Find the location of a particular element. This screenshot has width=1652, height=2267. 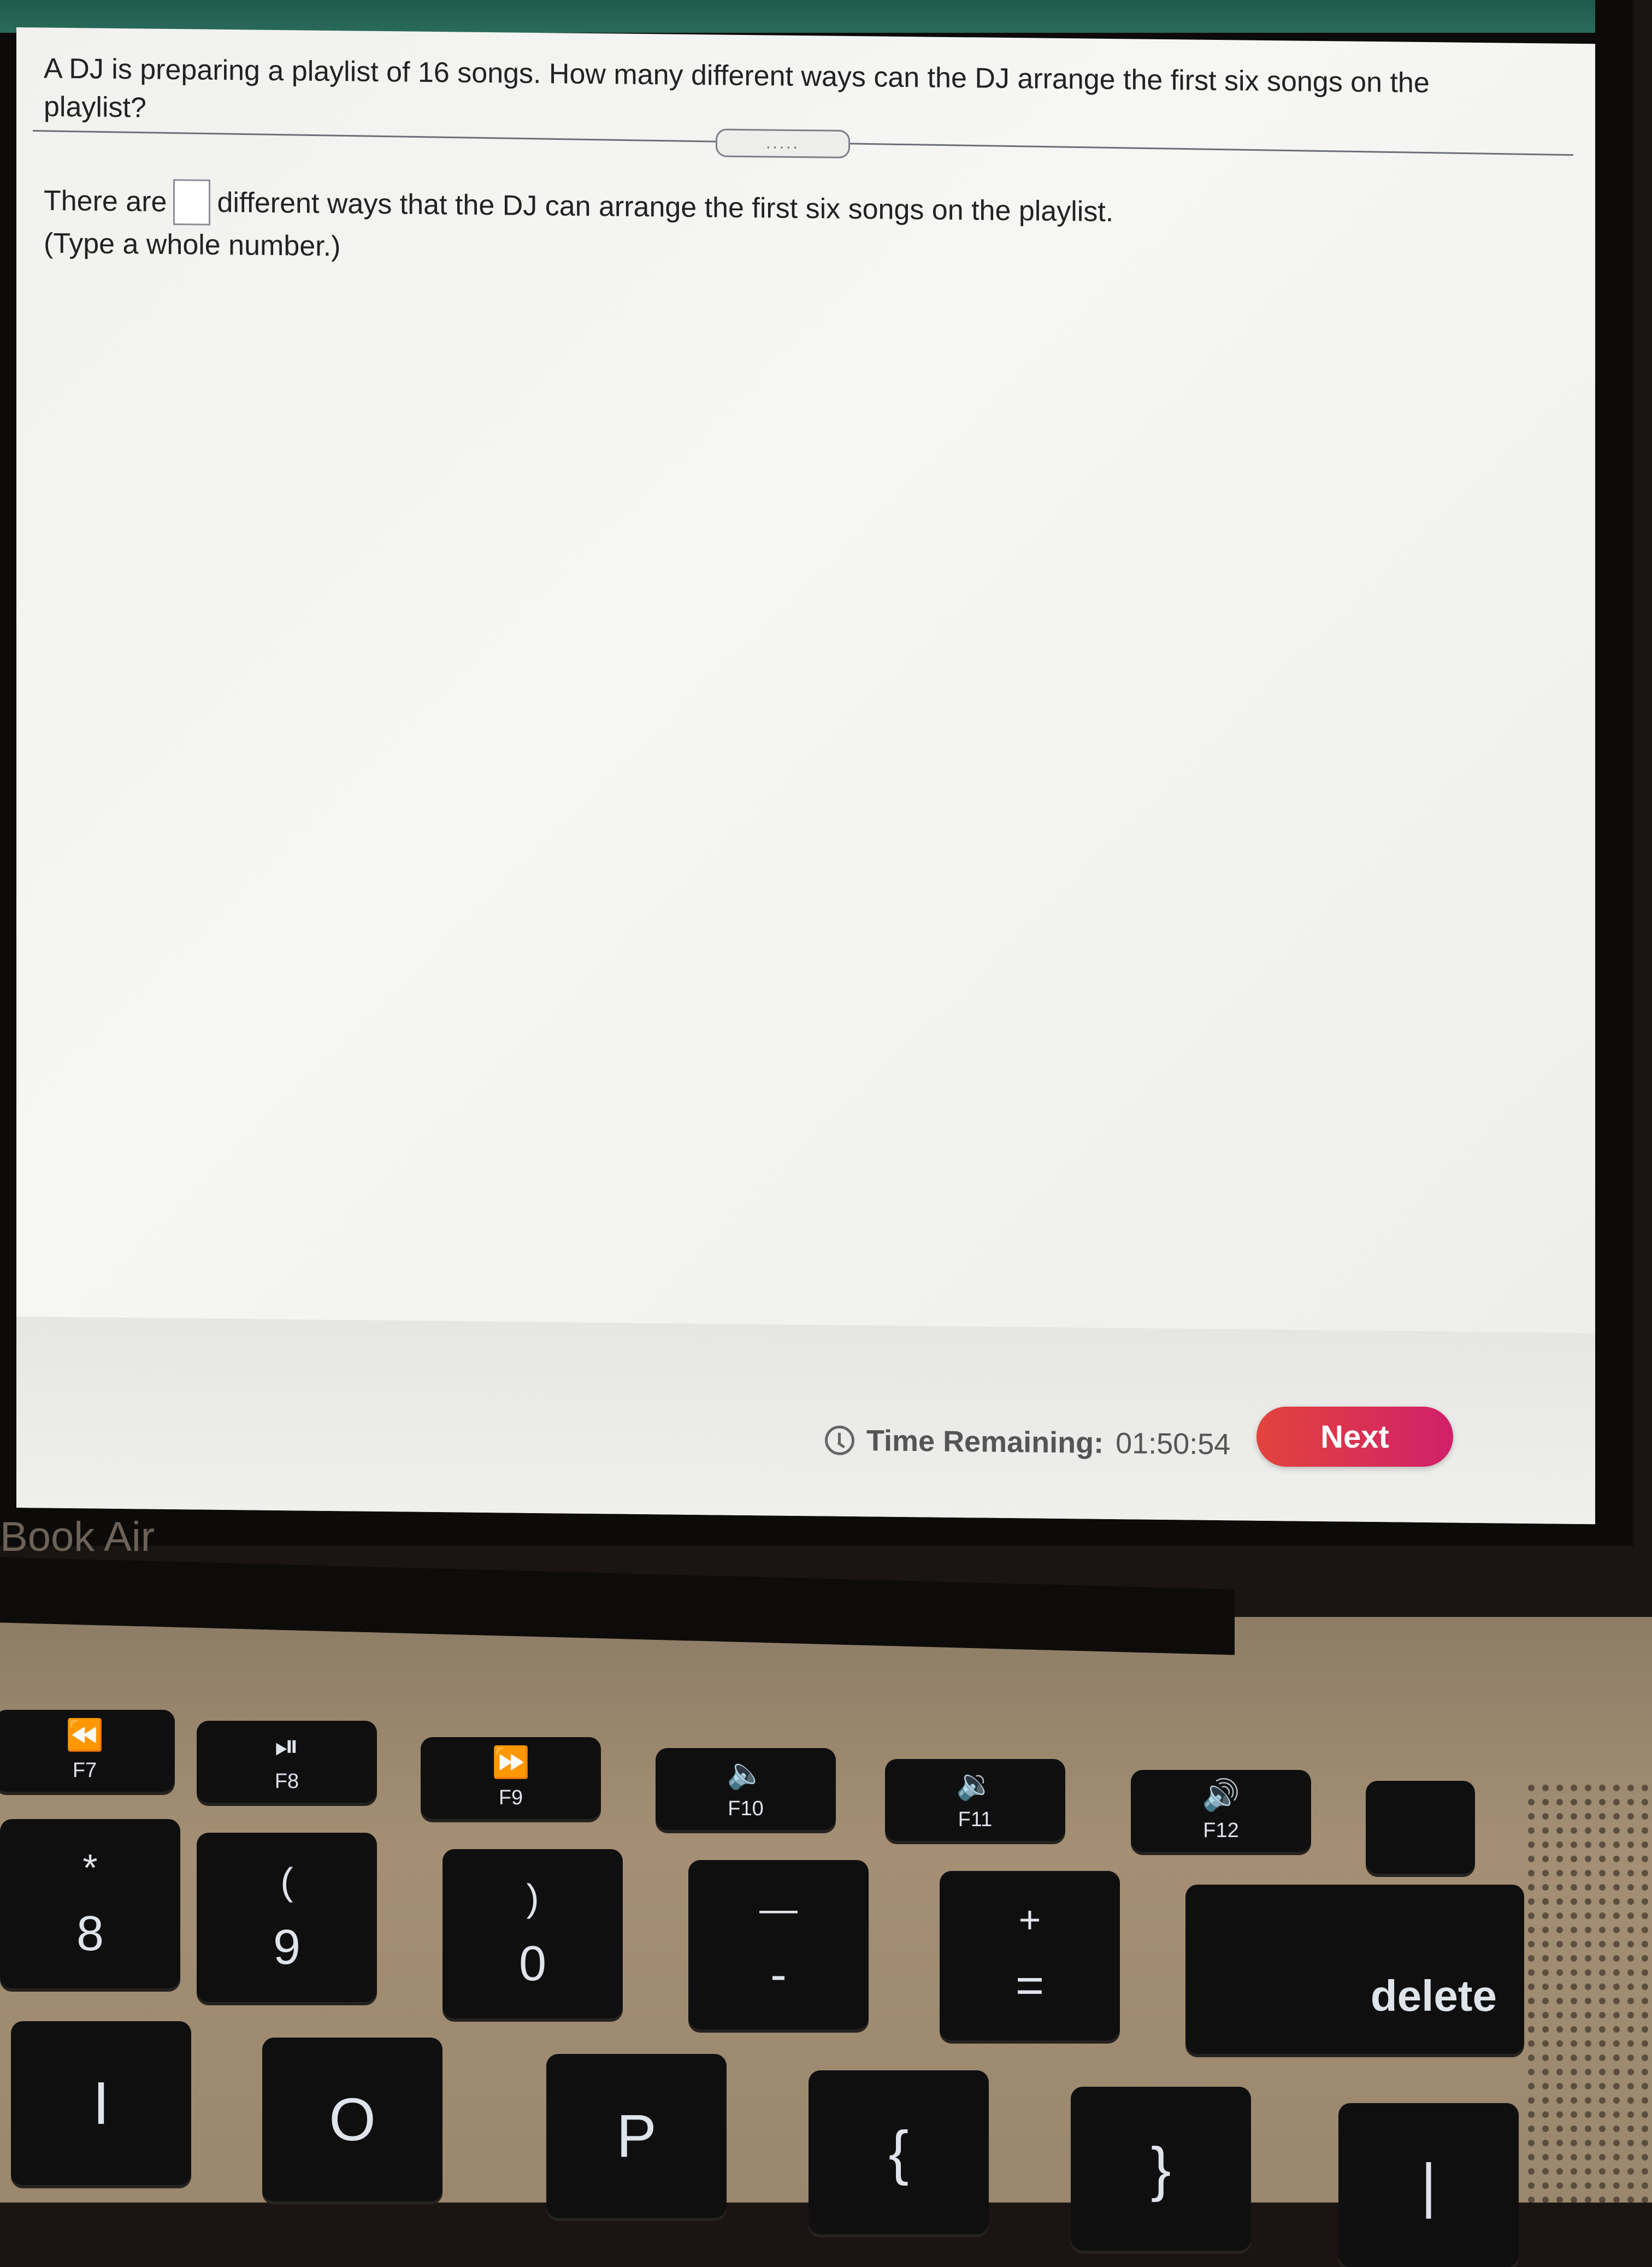

key-left-brace: { is located at coordinates (899, 2152).